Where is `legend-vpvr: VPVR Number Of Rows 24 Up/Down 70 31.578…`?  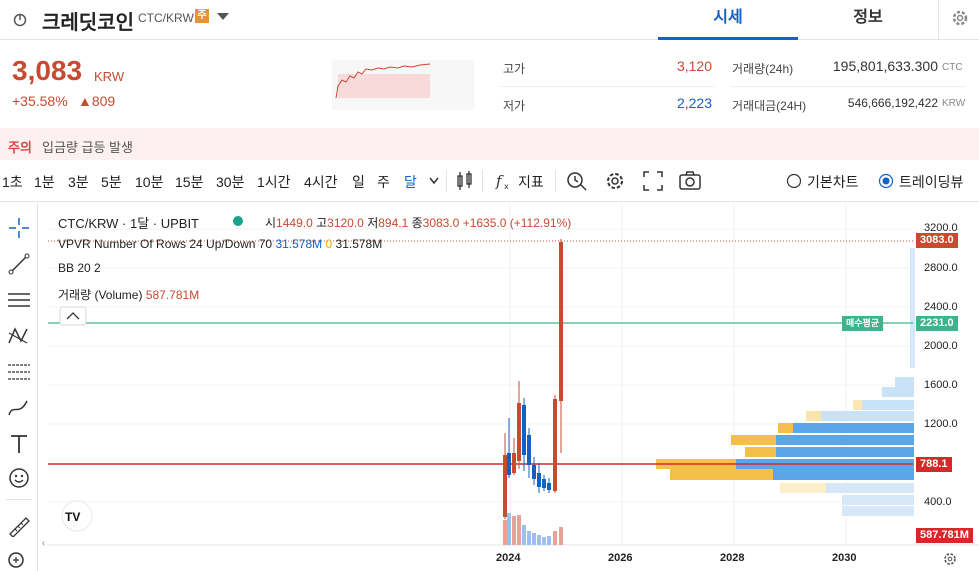 legend-vpvr: VPVR Number Of Rows 24 Up/Down 70 31.578… is located at coordinates (220, 244).